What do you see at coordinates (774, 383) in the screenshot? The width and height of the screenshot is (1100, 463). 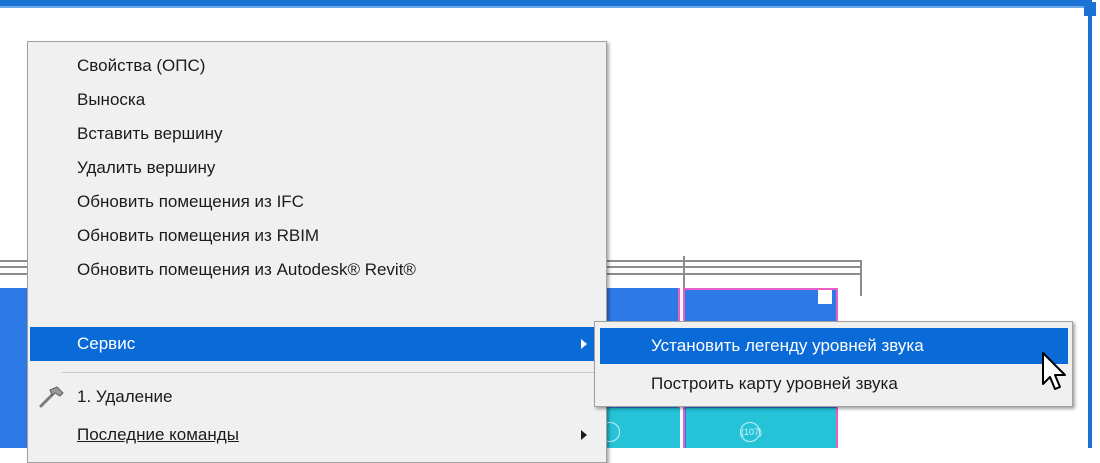 I see `submenu-item-label: Построить карту уровней звука` at bounding box center [774, 383].